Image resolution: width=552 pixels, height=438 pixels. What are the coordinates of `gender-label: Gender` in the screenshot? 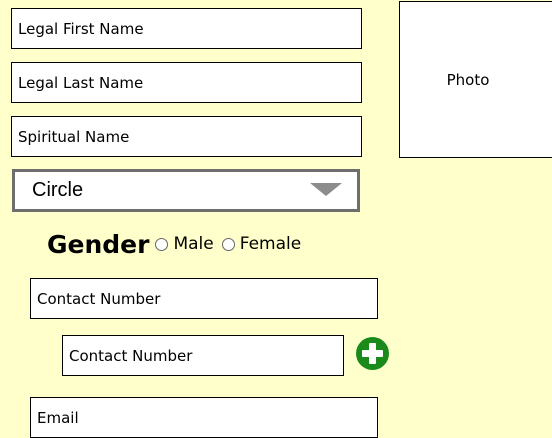 It's located at (98, 244).